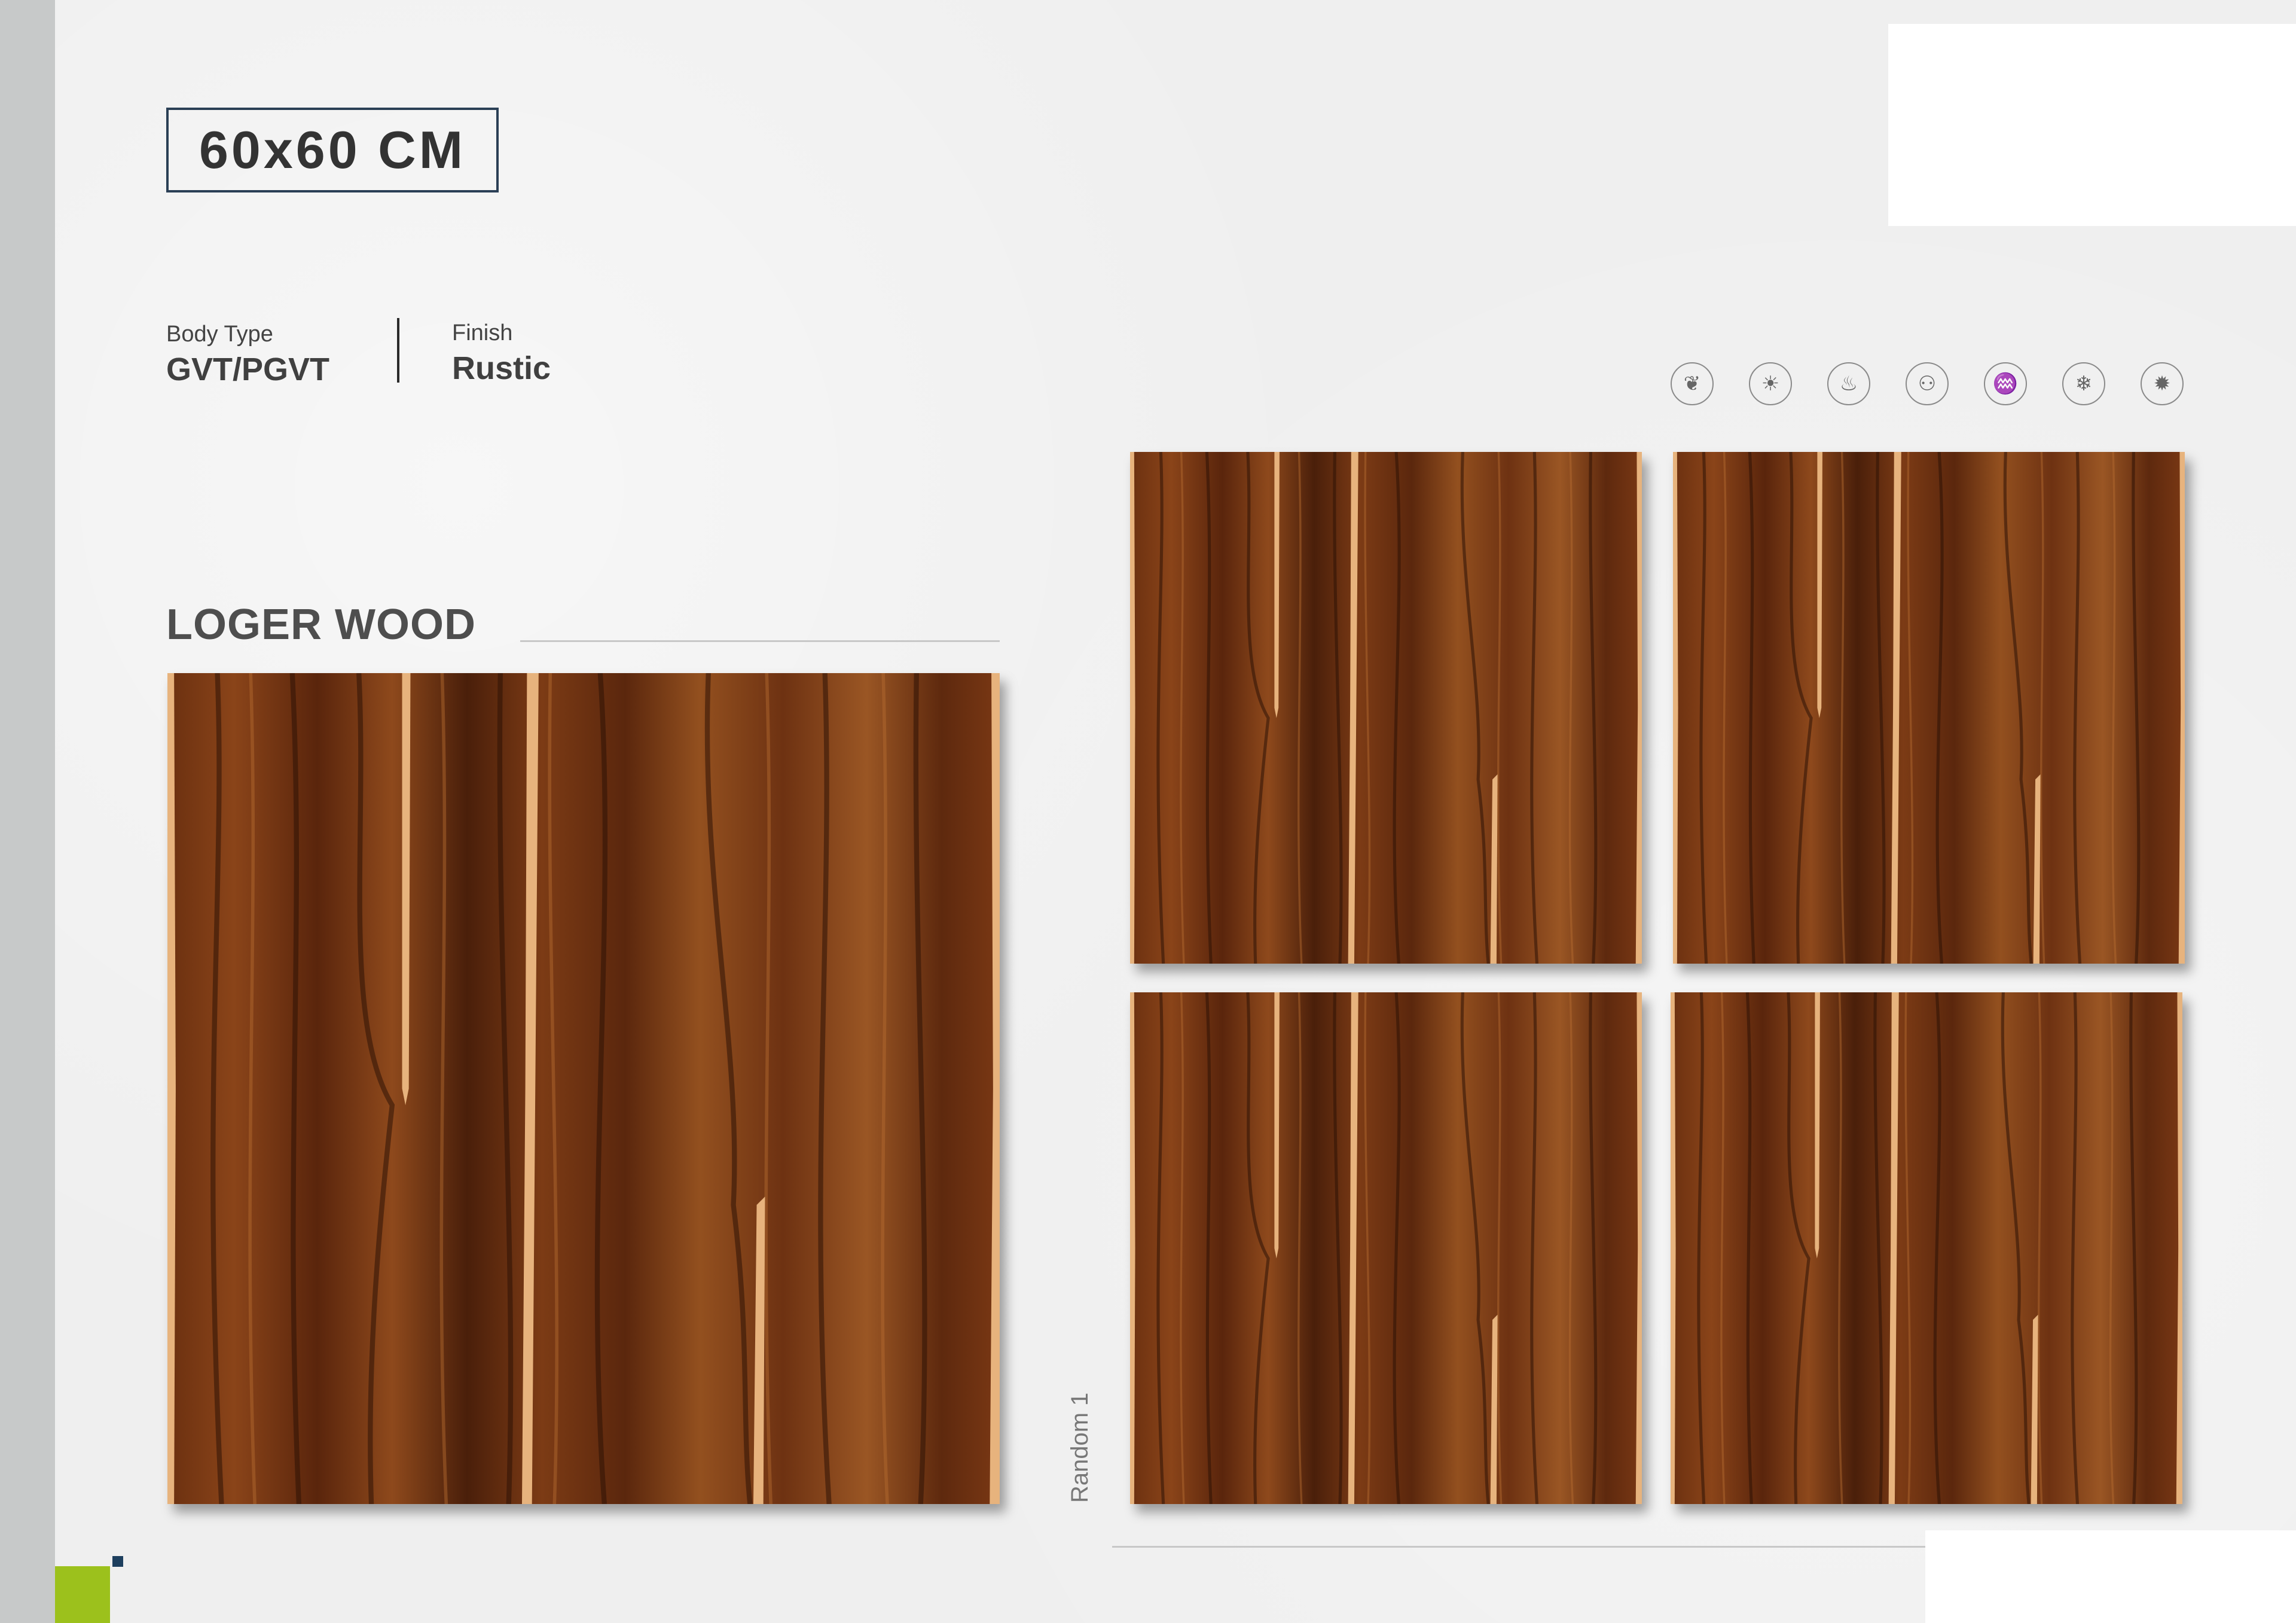  I want to click on spec-finish: Finish Rustic, so click(502, 354).